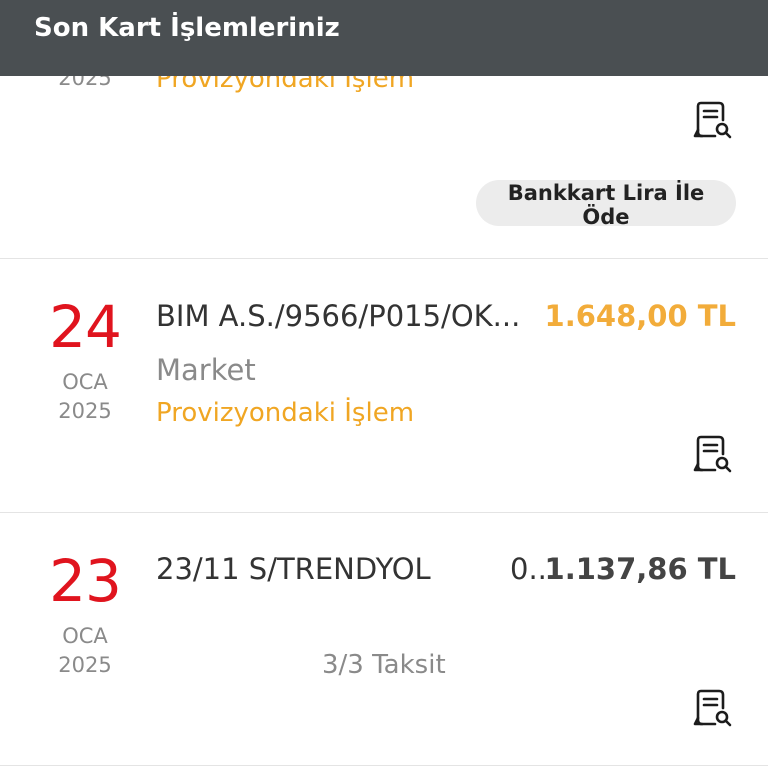  What do you see at coordinates (384, 665) in the screenshot?
I see `transaction-installment: 3/3 Taksit` at bounding box center [384, 665].